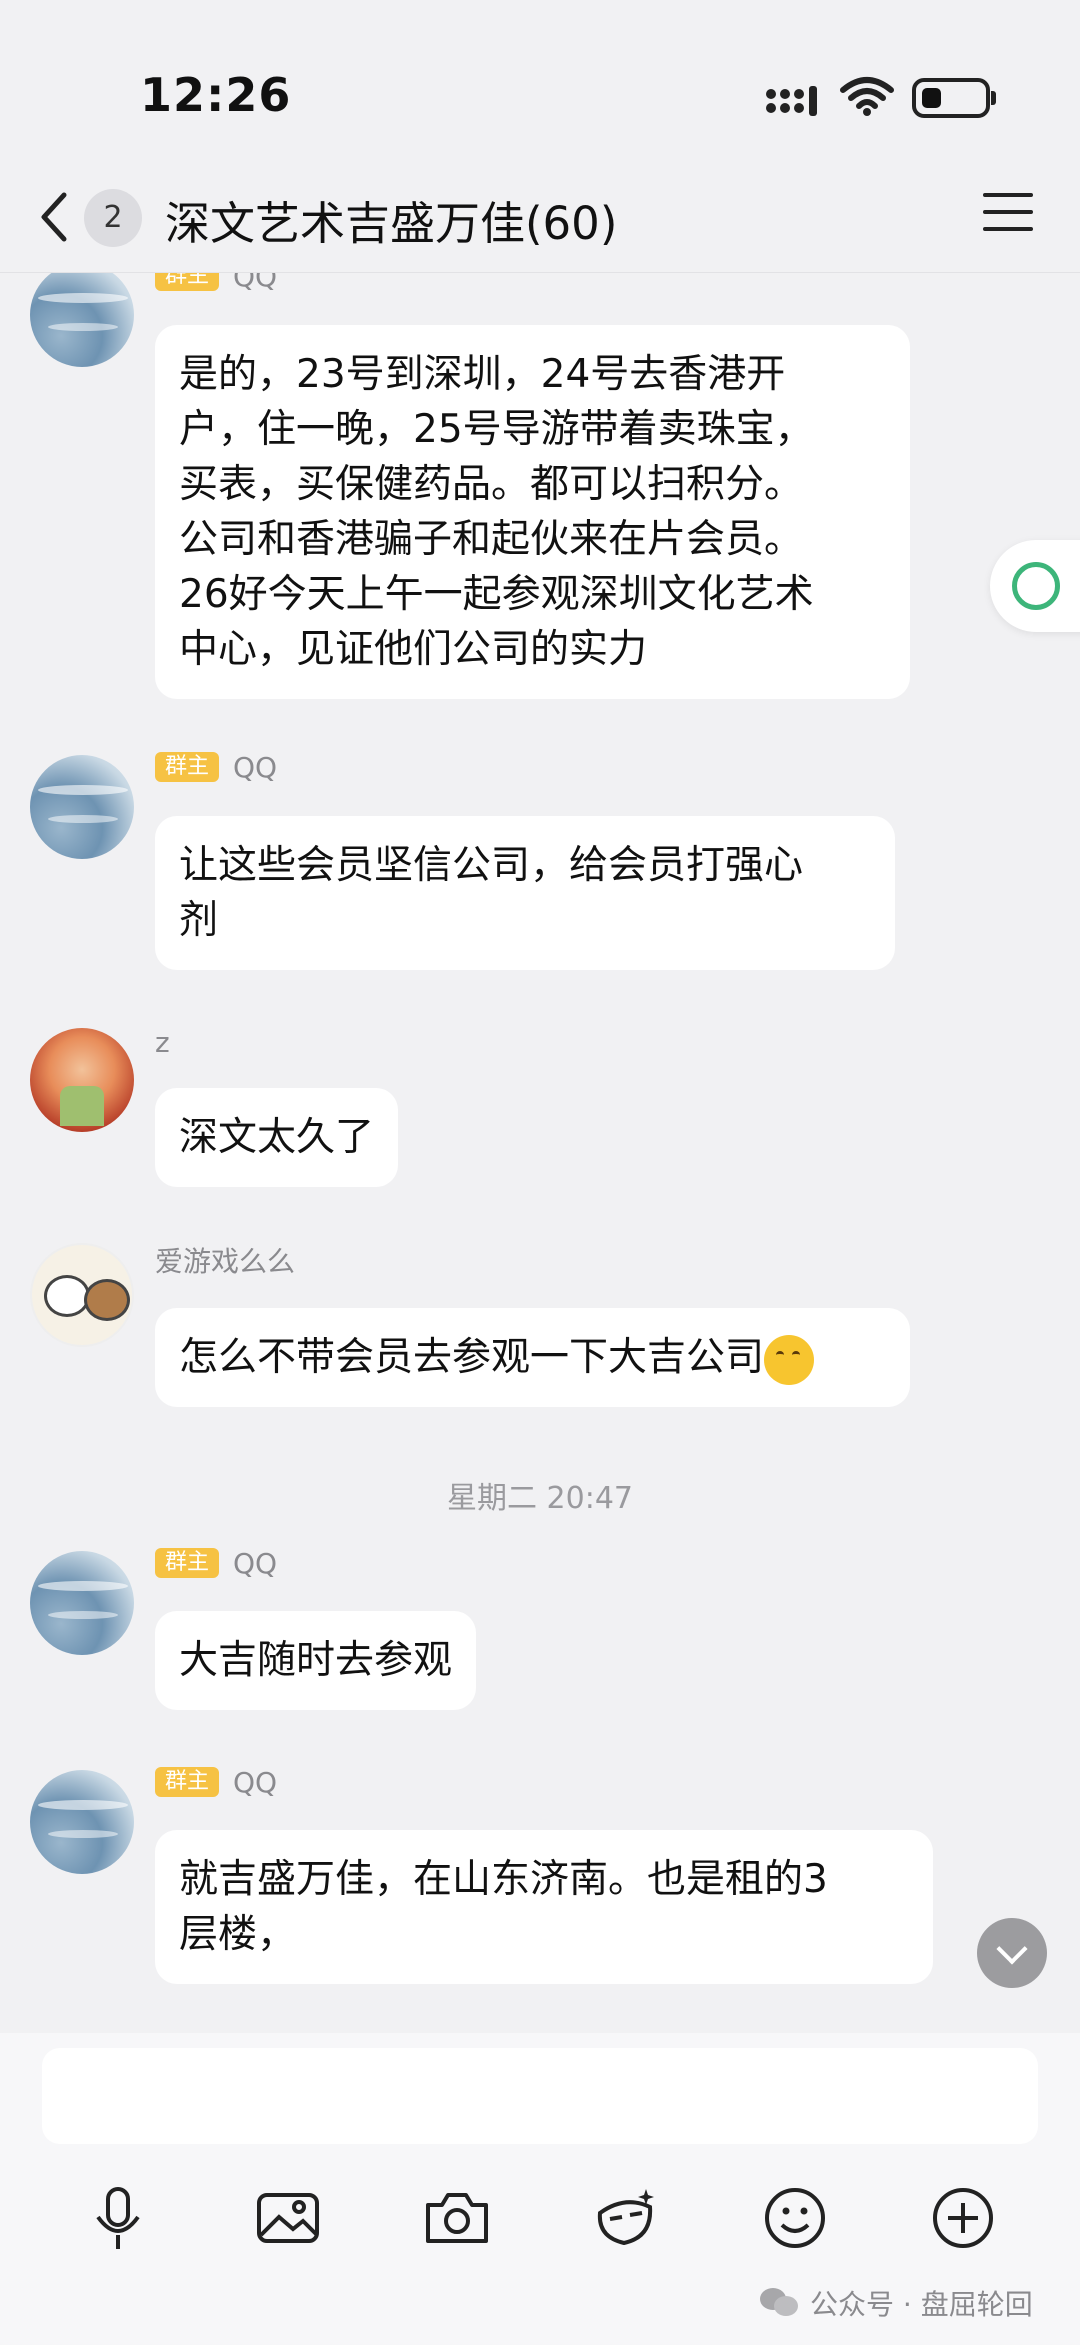 The width and height of the screenshot is (1080, 2345). Describe the element at coordinates (780, 2303) in the screenshot. I see `wechat-icon` at that location.